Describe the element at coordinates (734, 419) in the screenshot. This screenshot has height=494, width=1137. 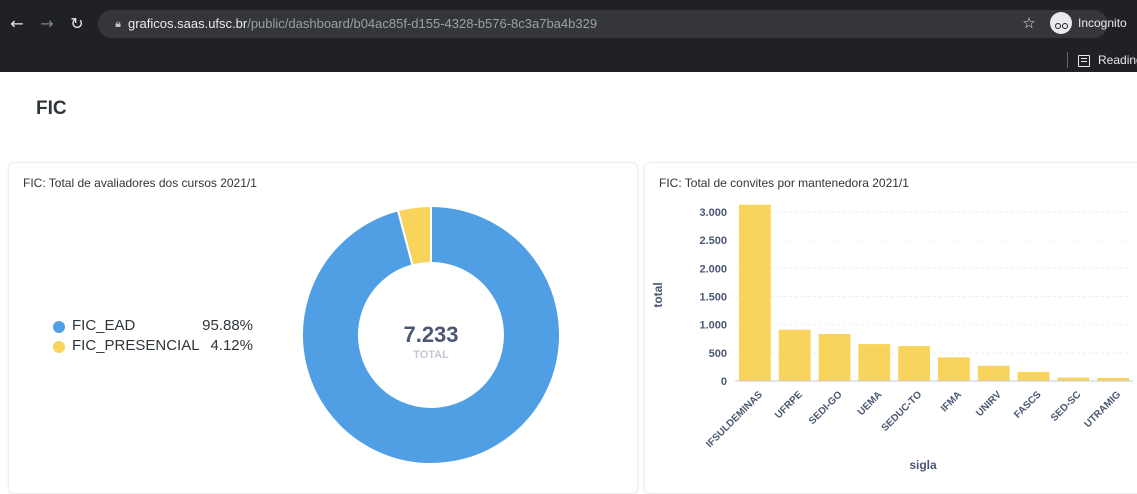
I see `x-tick-label: IFSULDEMINAS` at that location.